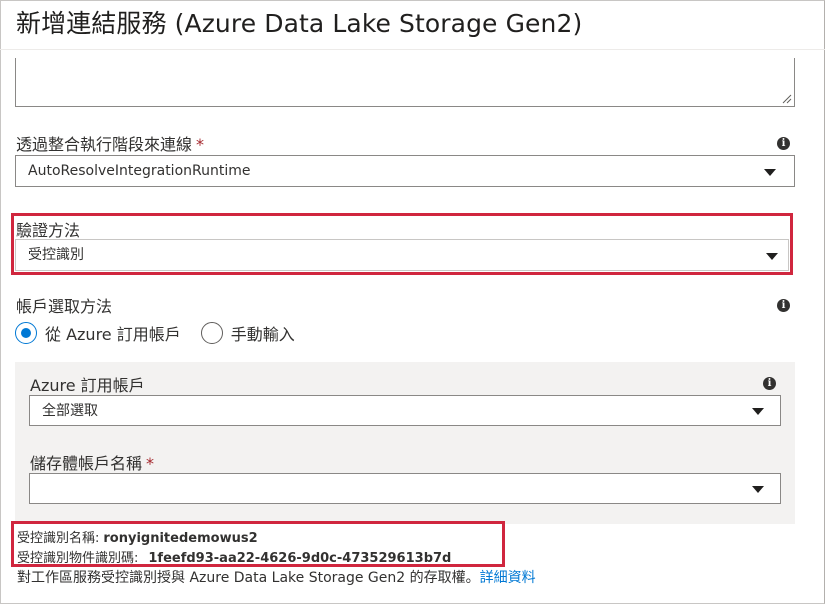 Image resolution: width=825 pixels, height=604 pixels. I want to click on learn-more-link: 詳細資料, so click(508, 578).